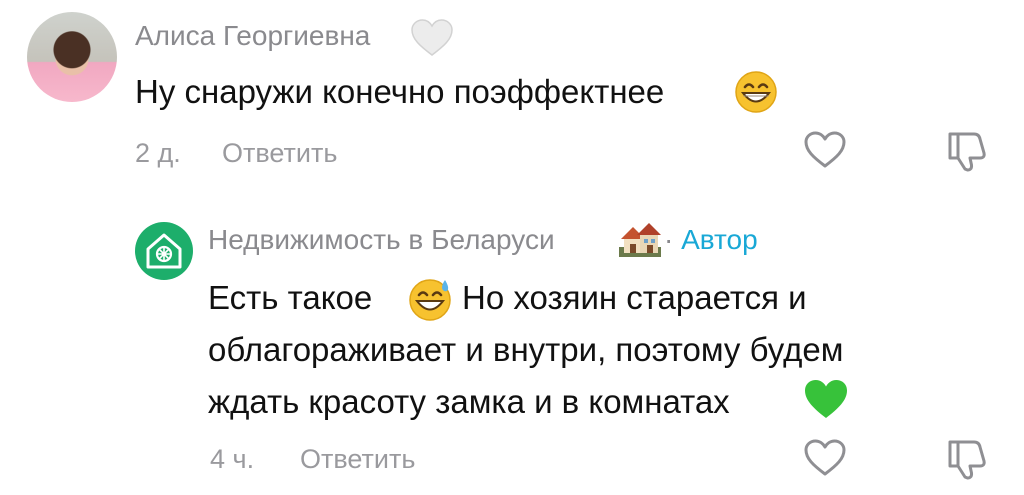  Describe the element at coordinates (232, 459) in the screenshot. I see `comment-timestamp: 4 ч.` at that location.